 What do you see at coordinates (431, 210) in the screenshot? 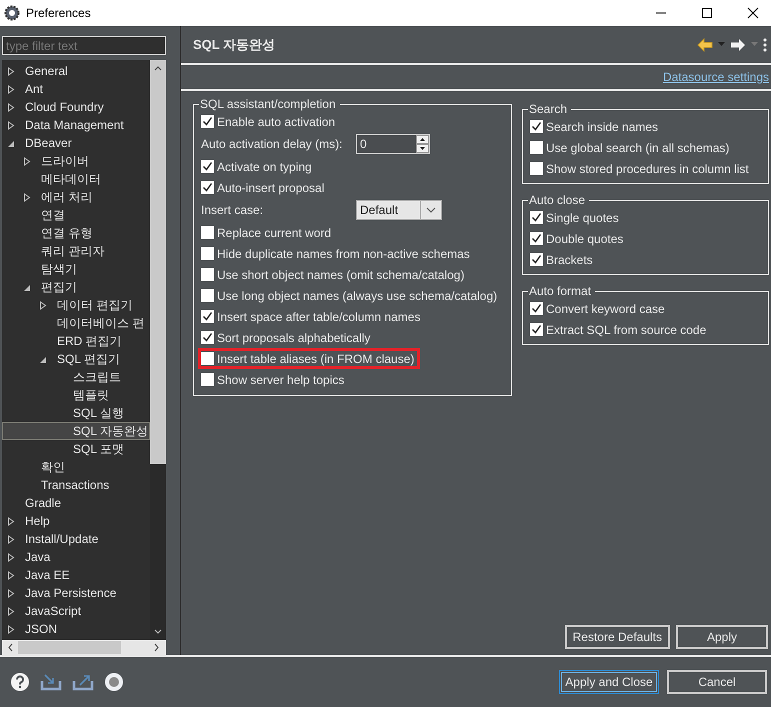
I see `chevron-down-icon` at bounding box center [431, 210].